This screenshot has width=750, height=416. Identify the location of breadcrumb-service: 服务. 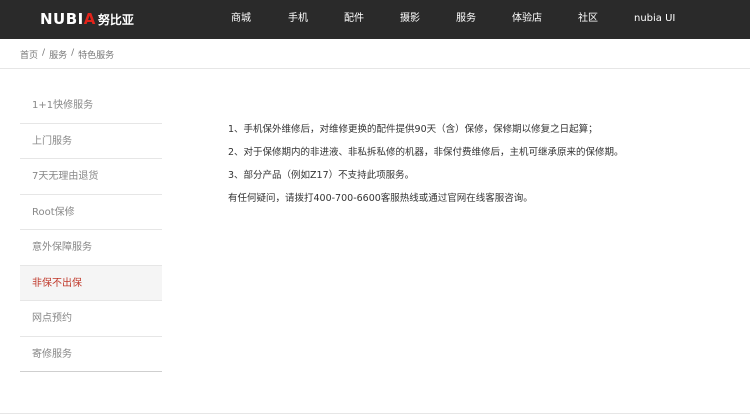
(58, 54).